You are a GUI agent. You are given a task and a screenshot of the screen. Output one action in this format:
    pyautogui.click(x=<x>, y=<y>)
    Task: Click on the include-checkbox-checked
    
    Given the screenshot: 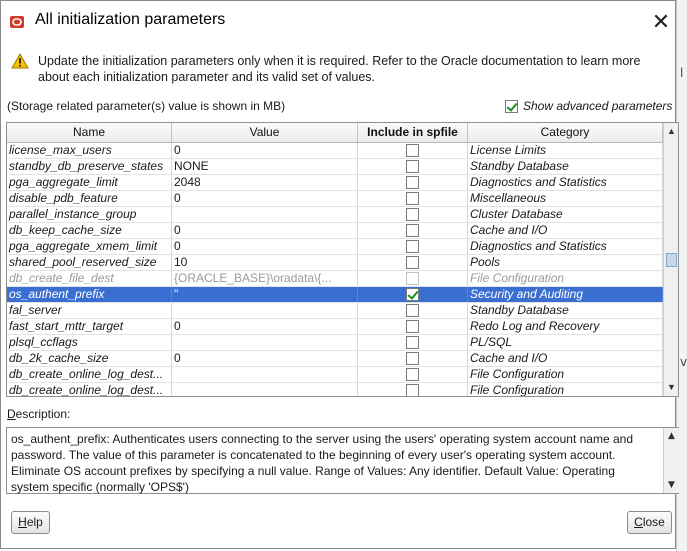 What is the action you would take?
    pyautogui.click(x=412, y=294)
    